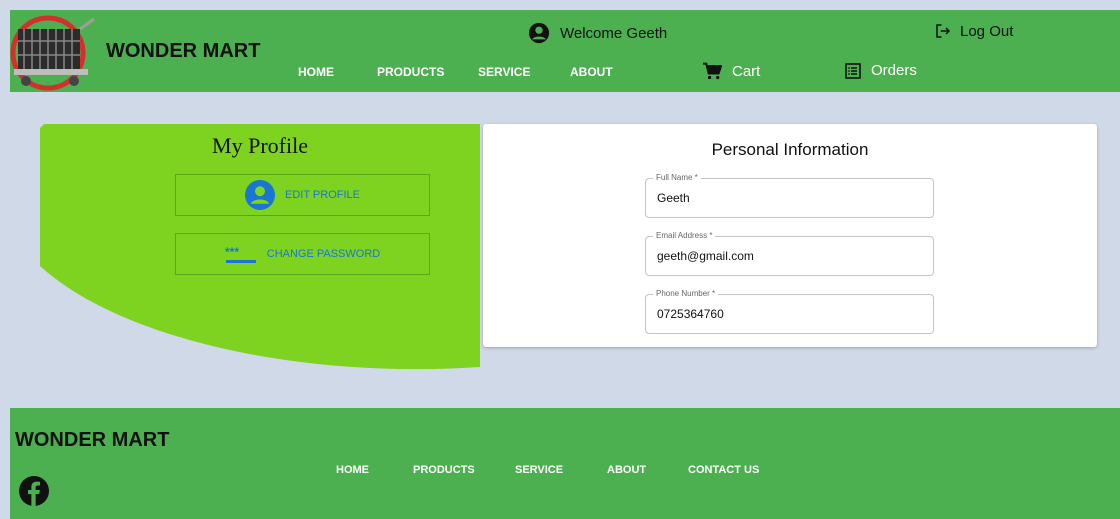 This screenshot has height=519, width=1120. Describe the element at coordinates (746, 71) in the screenshot. I see `cart-label: Cart` at that location.